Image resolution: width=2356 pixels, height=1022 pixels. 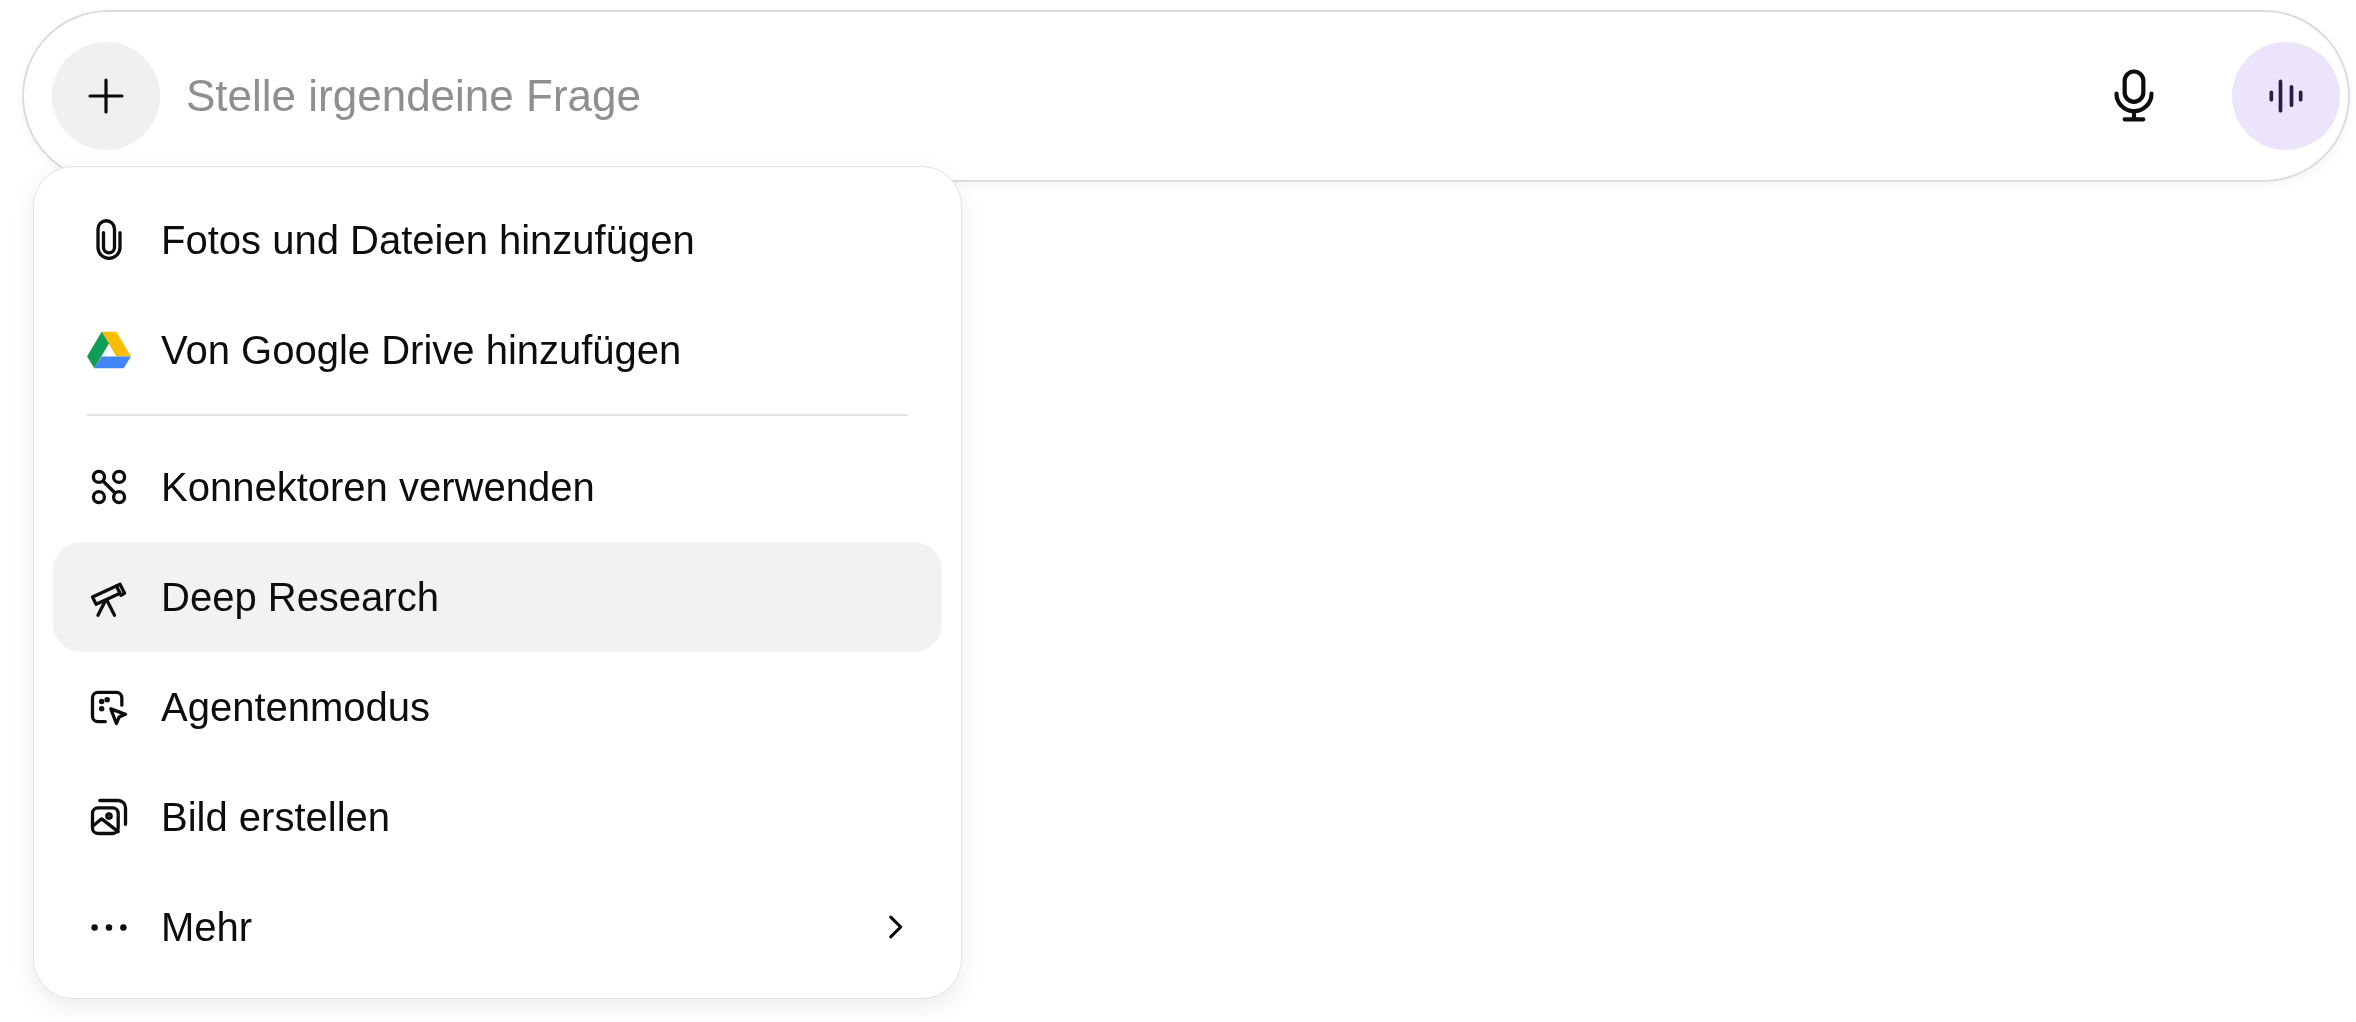 I want to click on menu-item: Deep Research, so click(x=497, y=597).